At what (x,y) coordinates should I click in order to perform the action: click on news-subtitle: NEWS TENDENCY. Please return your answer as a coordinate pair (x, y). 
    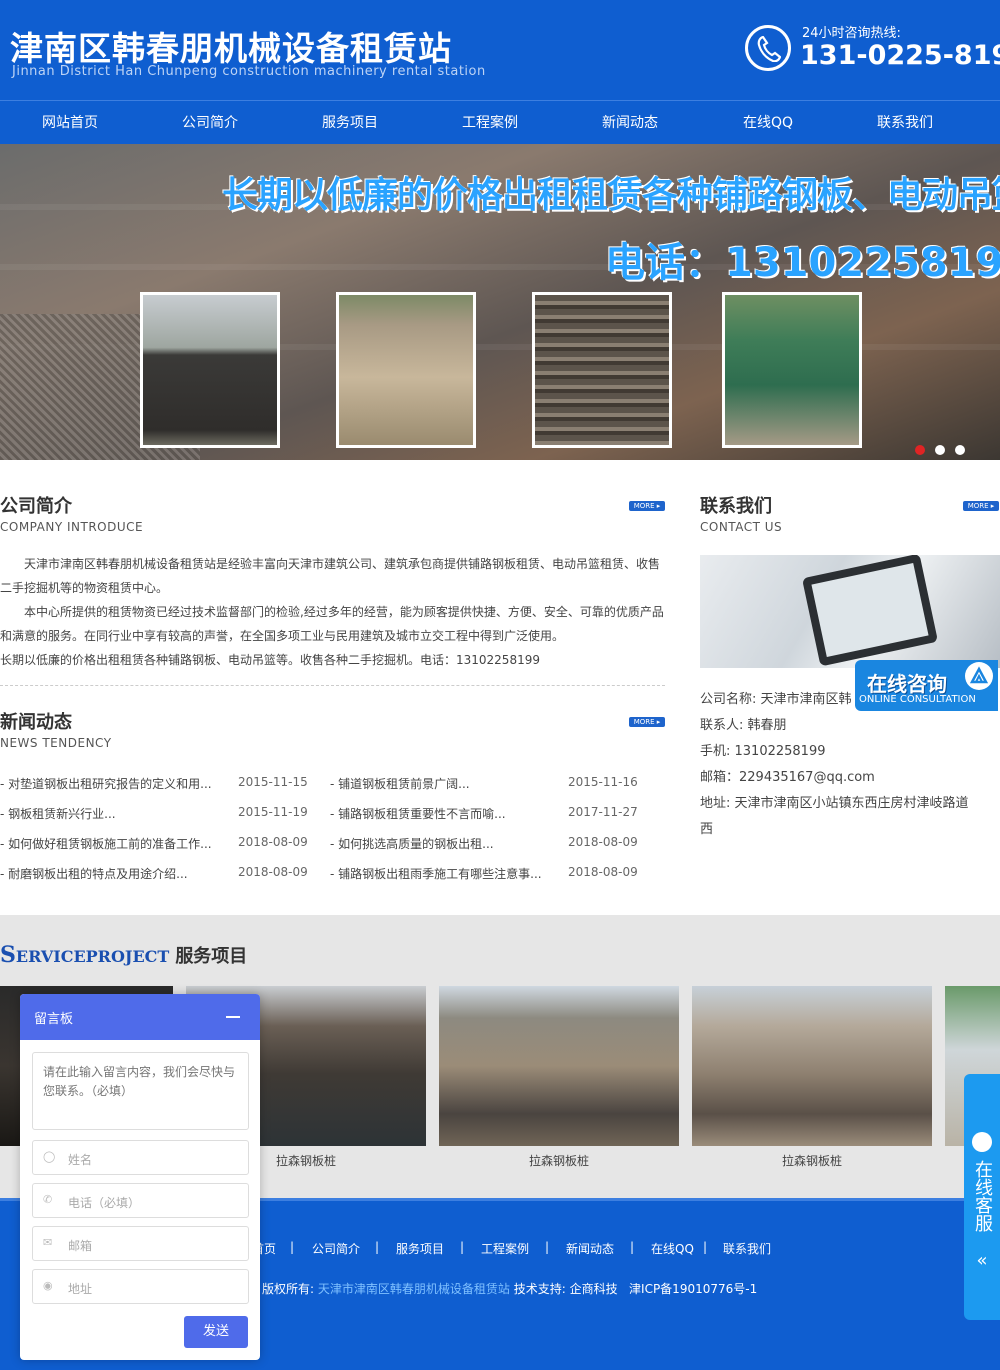
    Looking at the image, I should click on (56, 743).